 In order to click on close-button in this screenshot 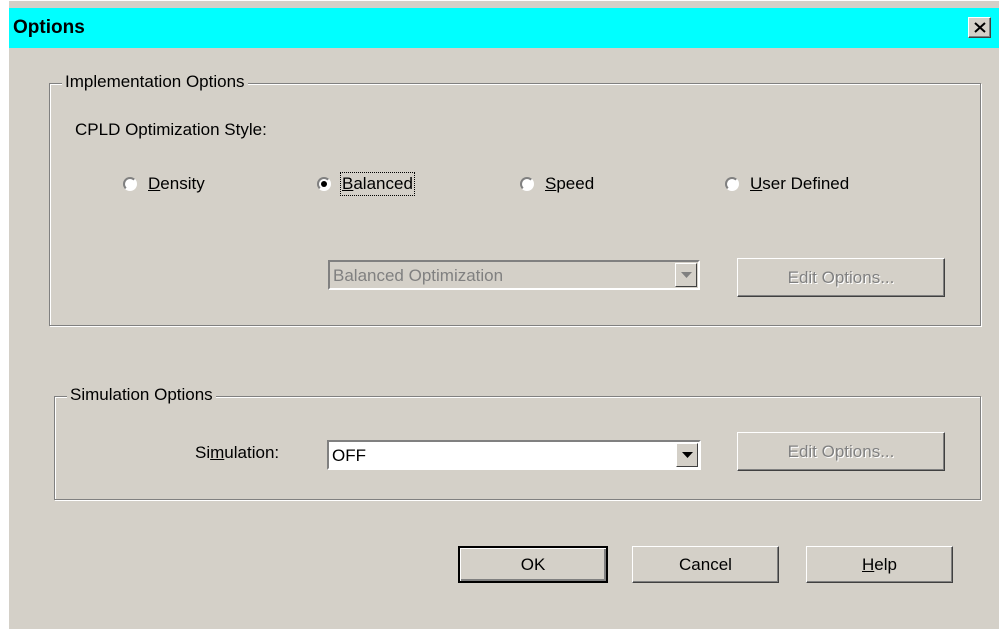, I will do `click(979, 27)`.